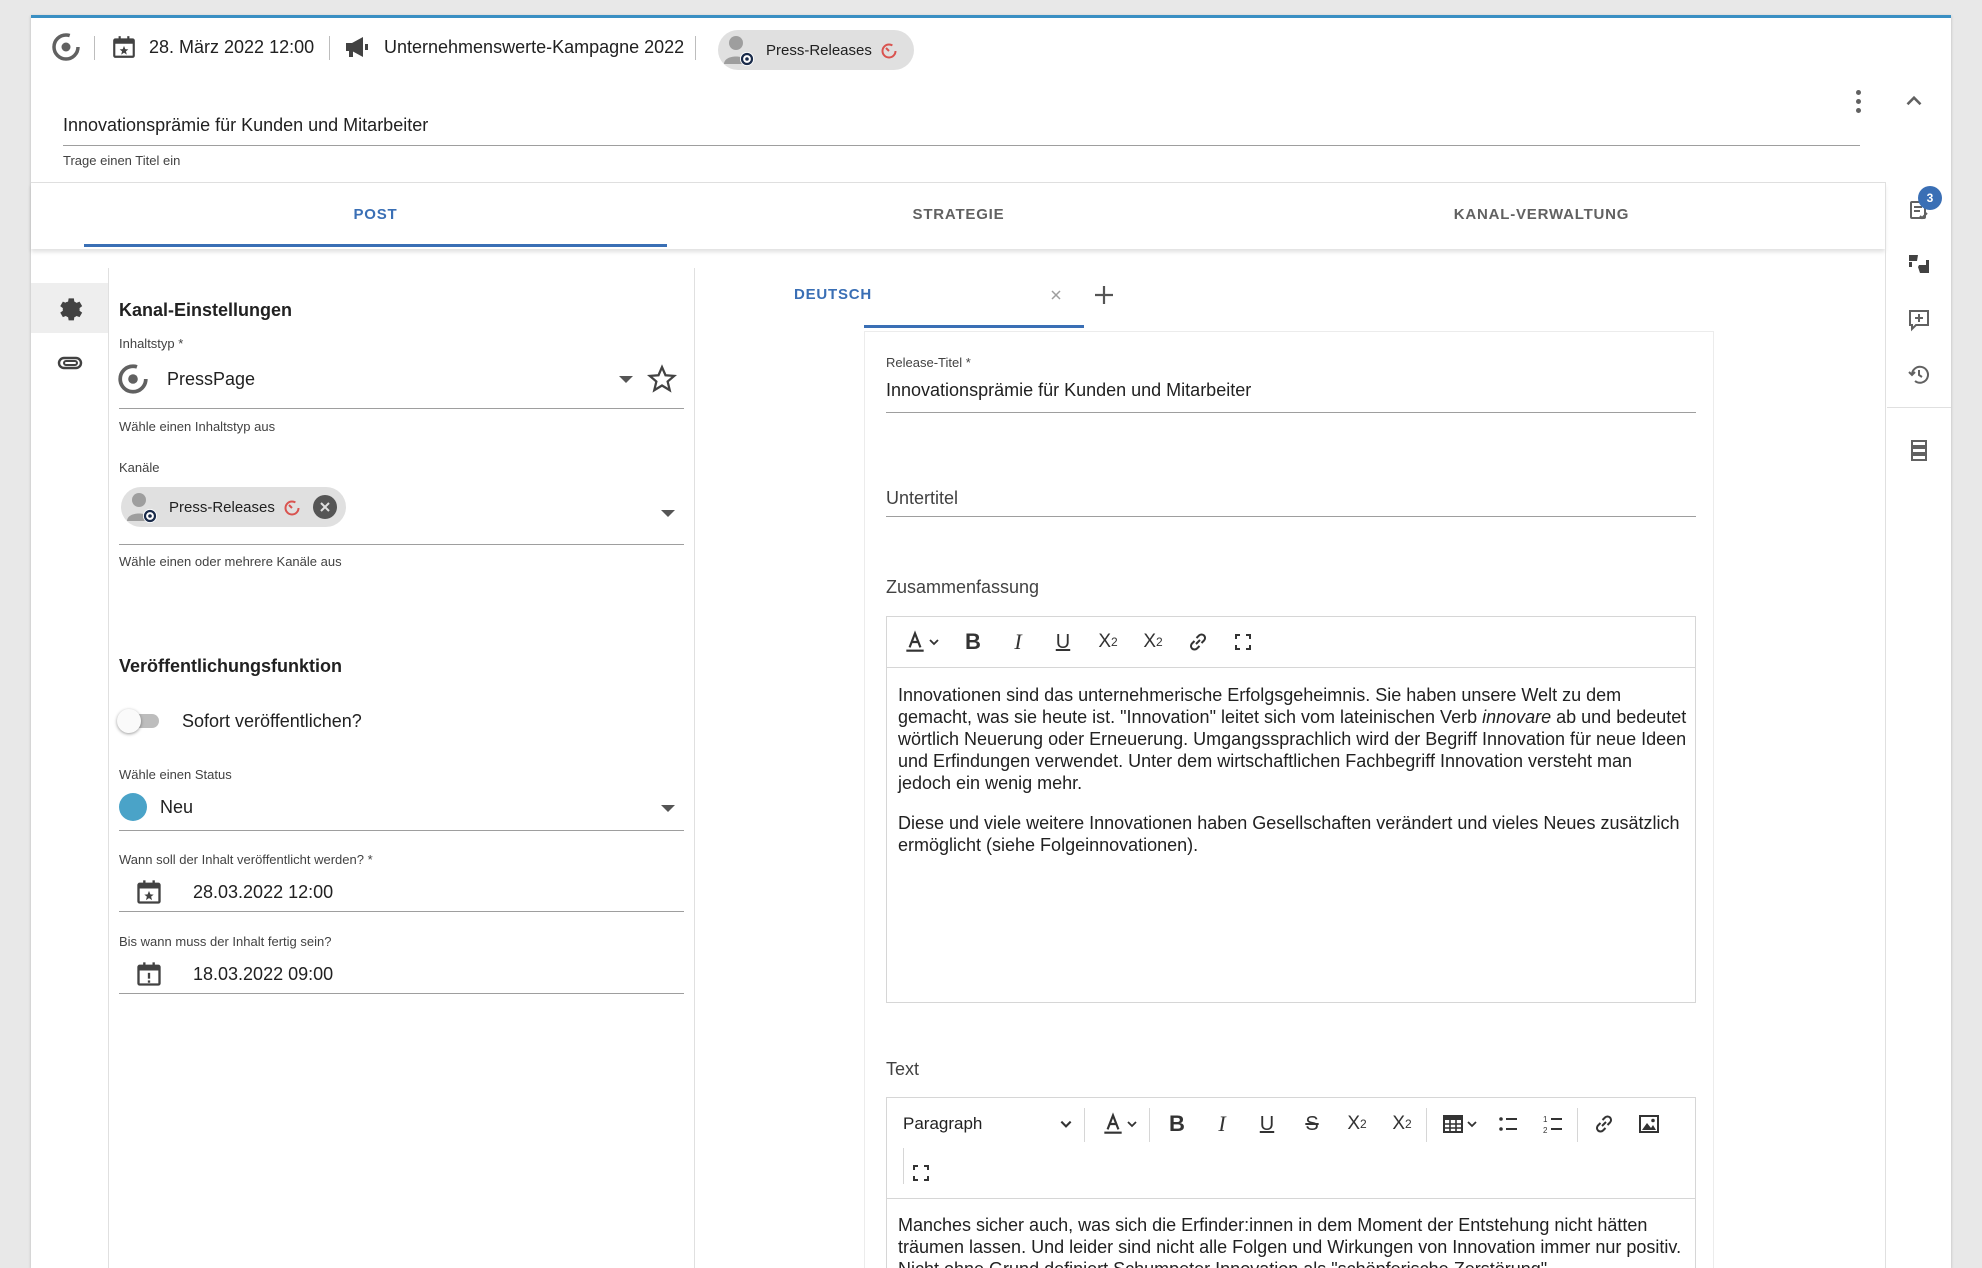 Image resolution: width=1982 pixels, height=1268 pixels. Describe the element at coordinates (176, 807) in the screenshot. I see `status-select: Neu` at that location.